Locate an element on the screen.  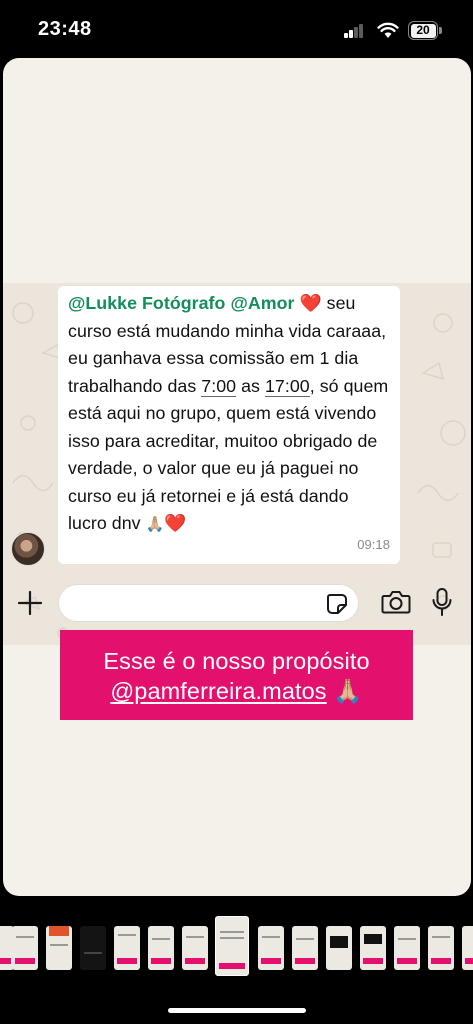
praying-hands-emoji: 🙏🏼 is located at coordinates (155, 524).